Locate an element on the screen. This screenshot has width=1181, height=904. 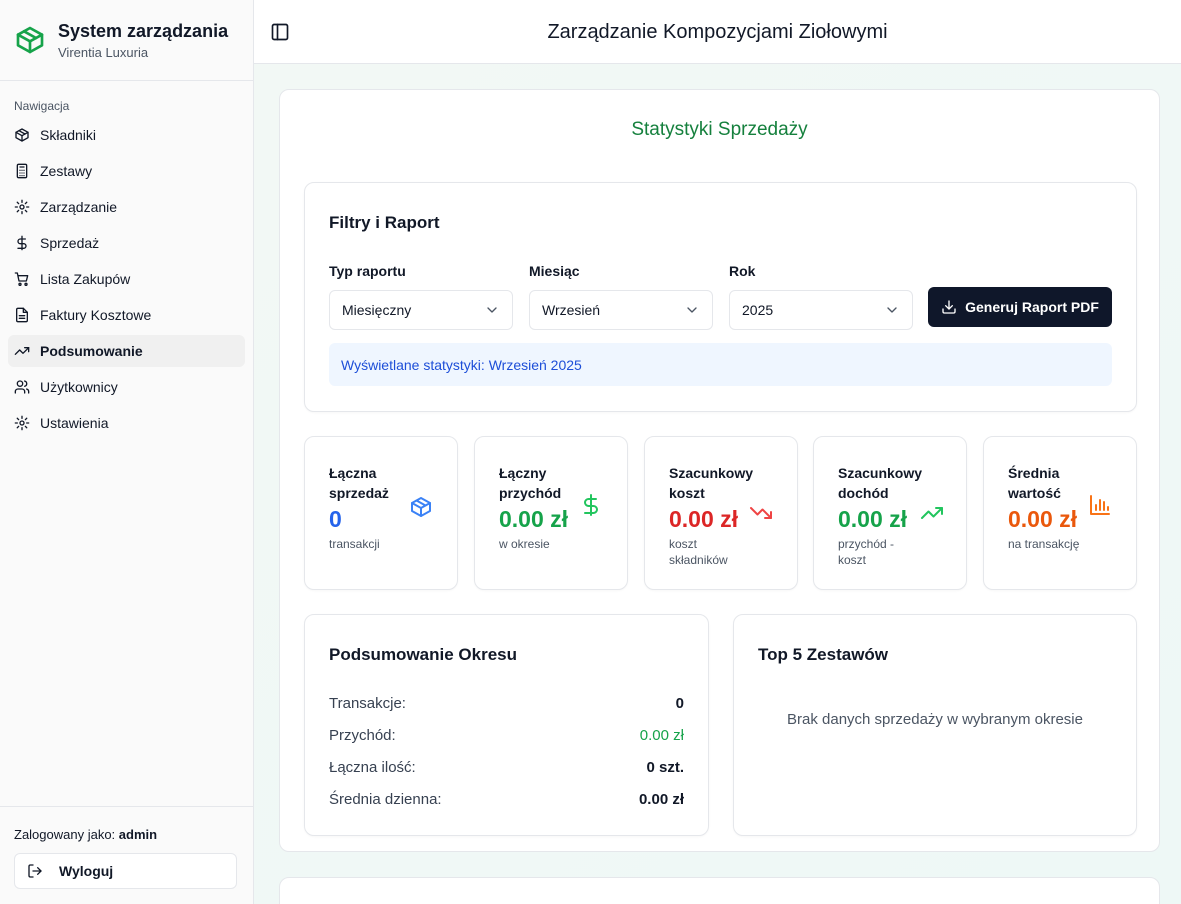
sidebar-item-uzytkownicy: Użytkownicy is located at coordinates (126, 387).